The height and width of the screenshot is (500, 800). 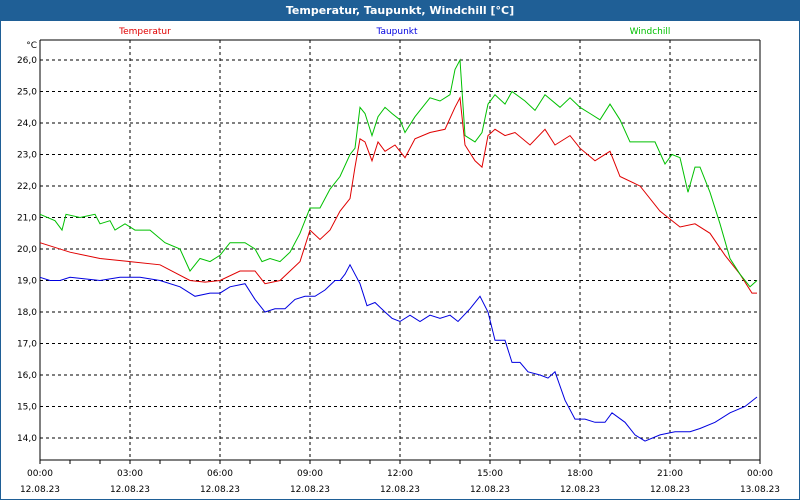 I want to click on x-tick-time: 18:00, so click(x=580, y=474).